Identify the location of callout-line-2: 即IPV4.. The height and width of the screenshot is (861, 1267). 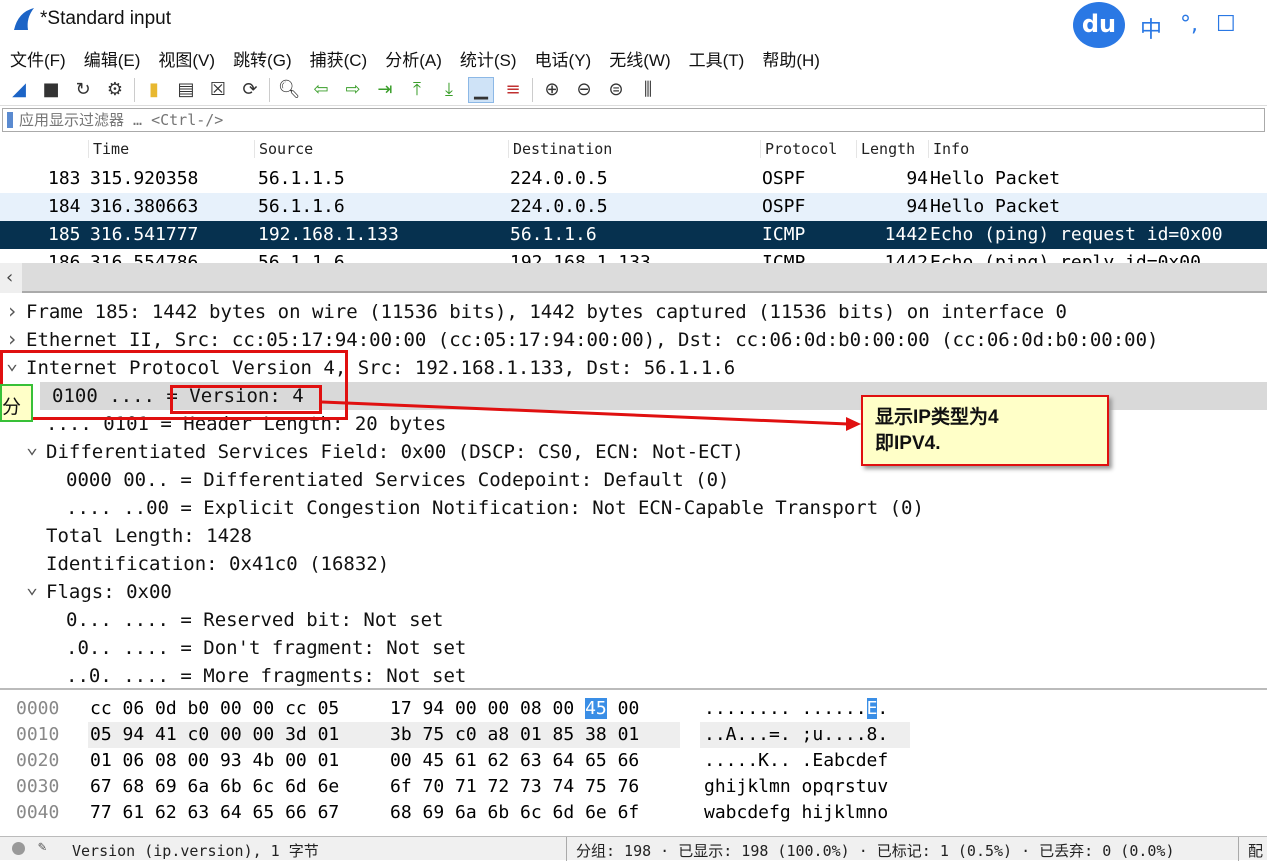
(908, 443).